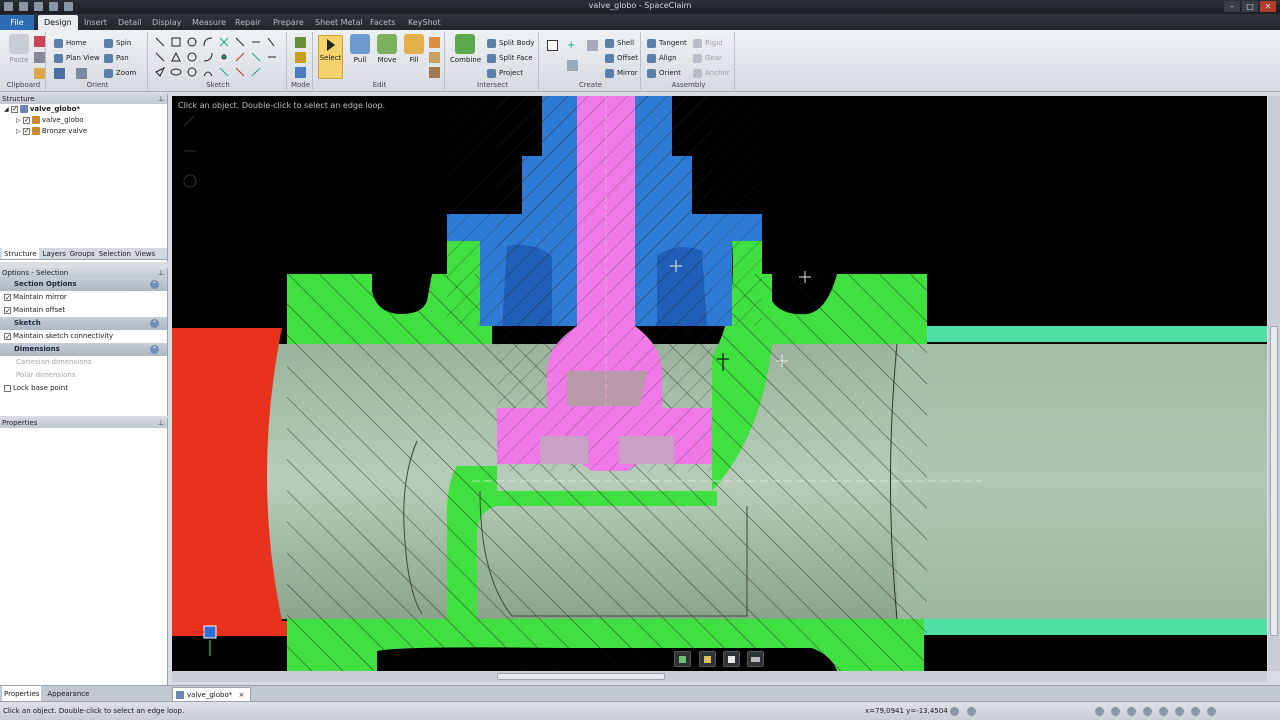  What do you see at coordinates (552, 45) in the screenshot?
I see `plane-icon` at bounding box center [552, 45].